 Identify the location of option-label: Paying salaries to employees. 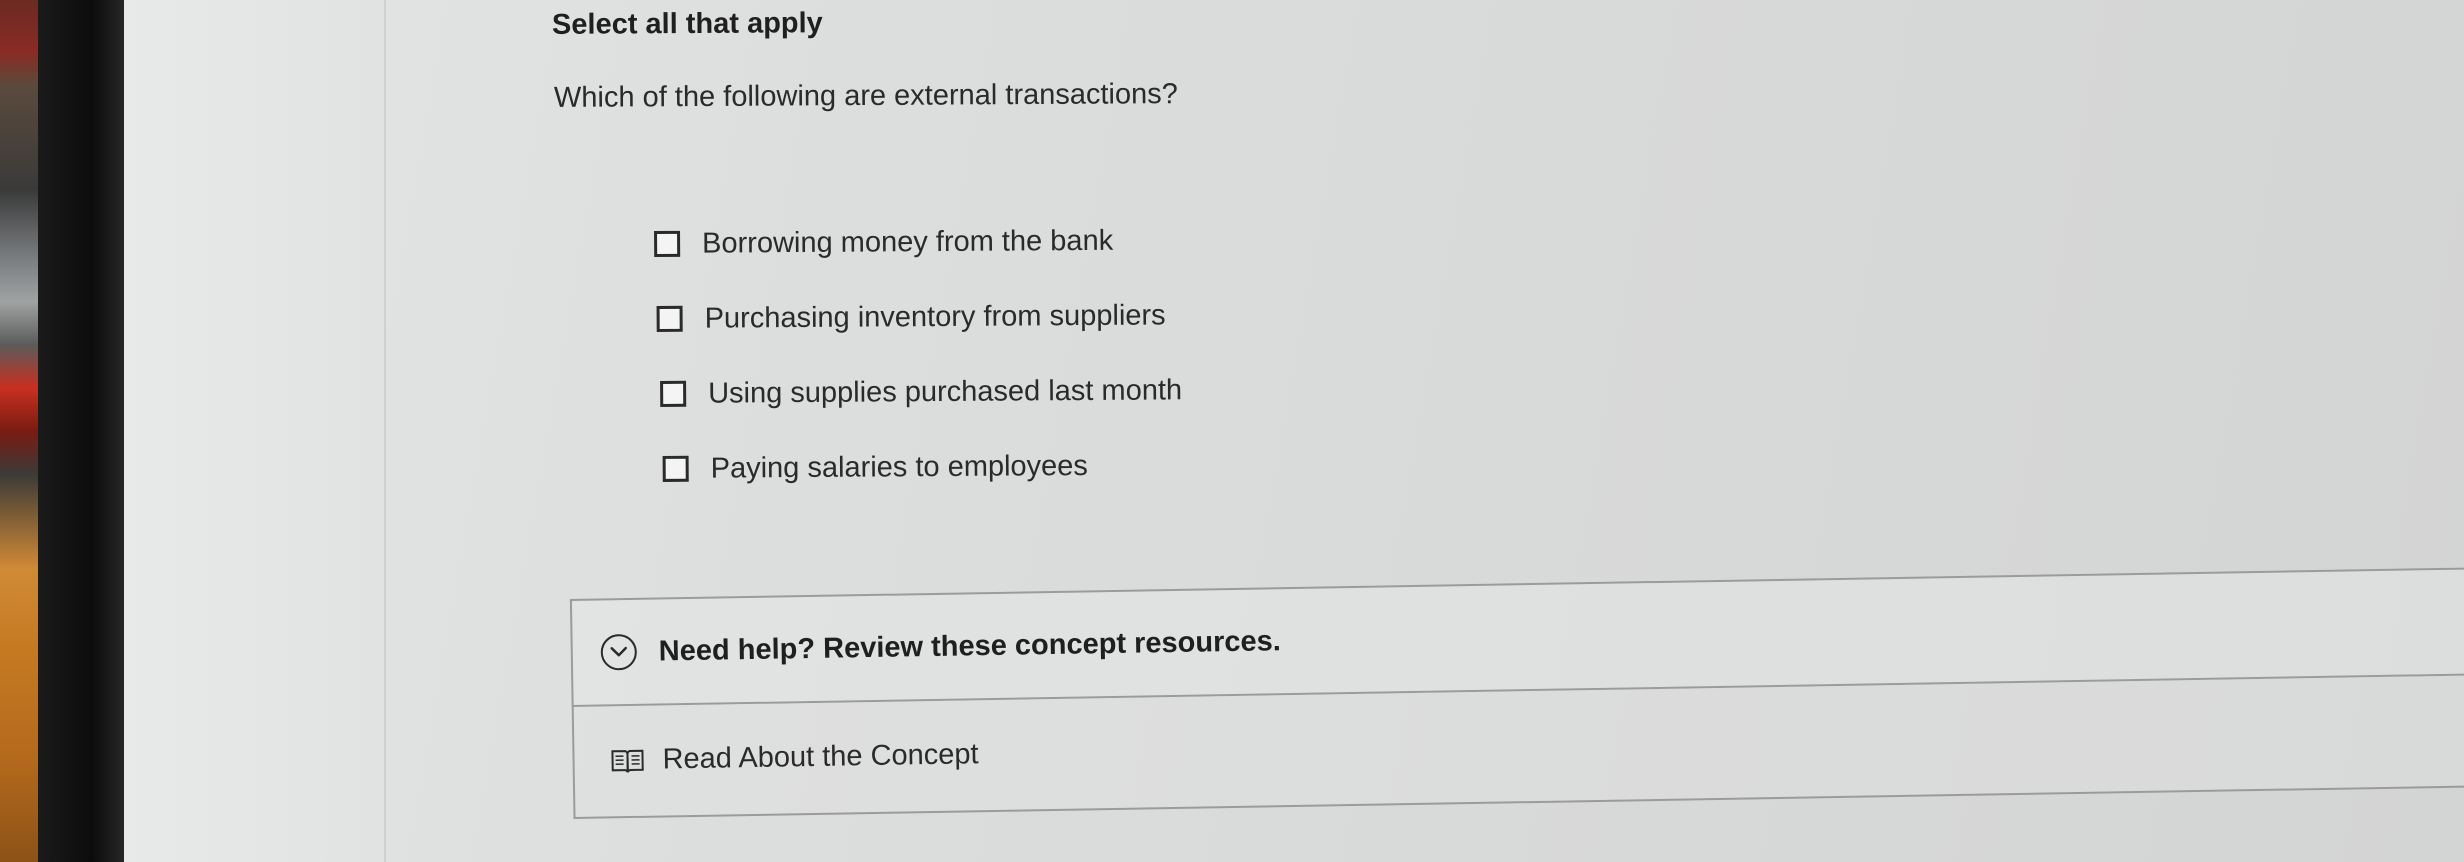
(899, 467).